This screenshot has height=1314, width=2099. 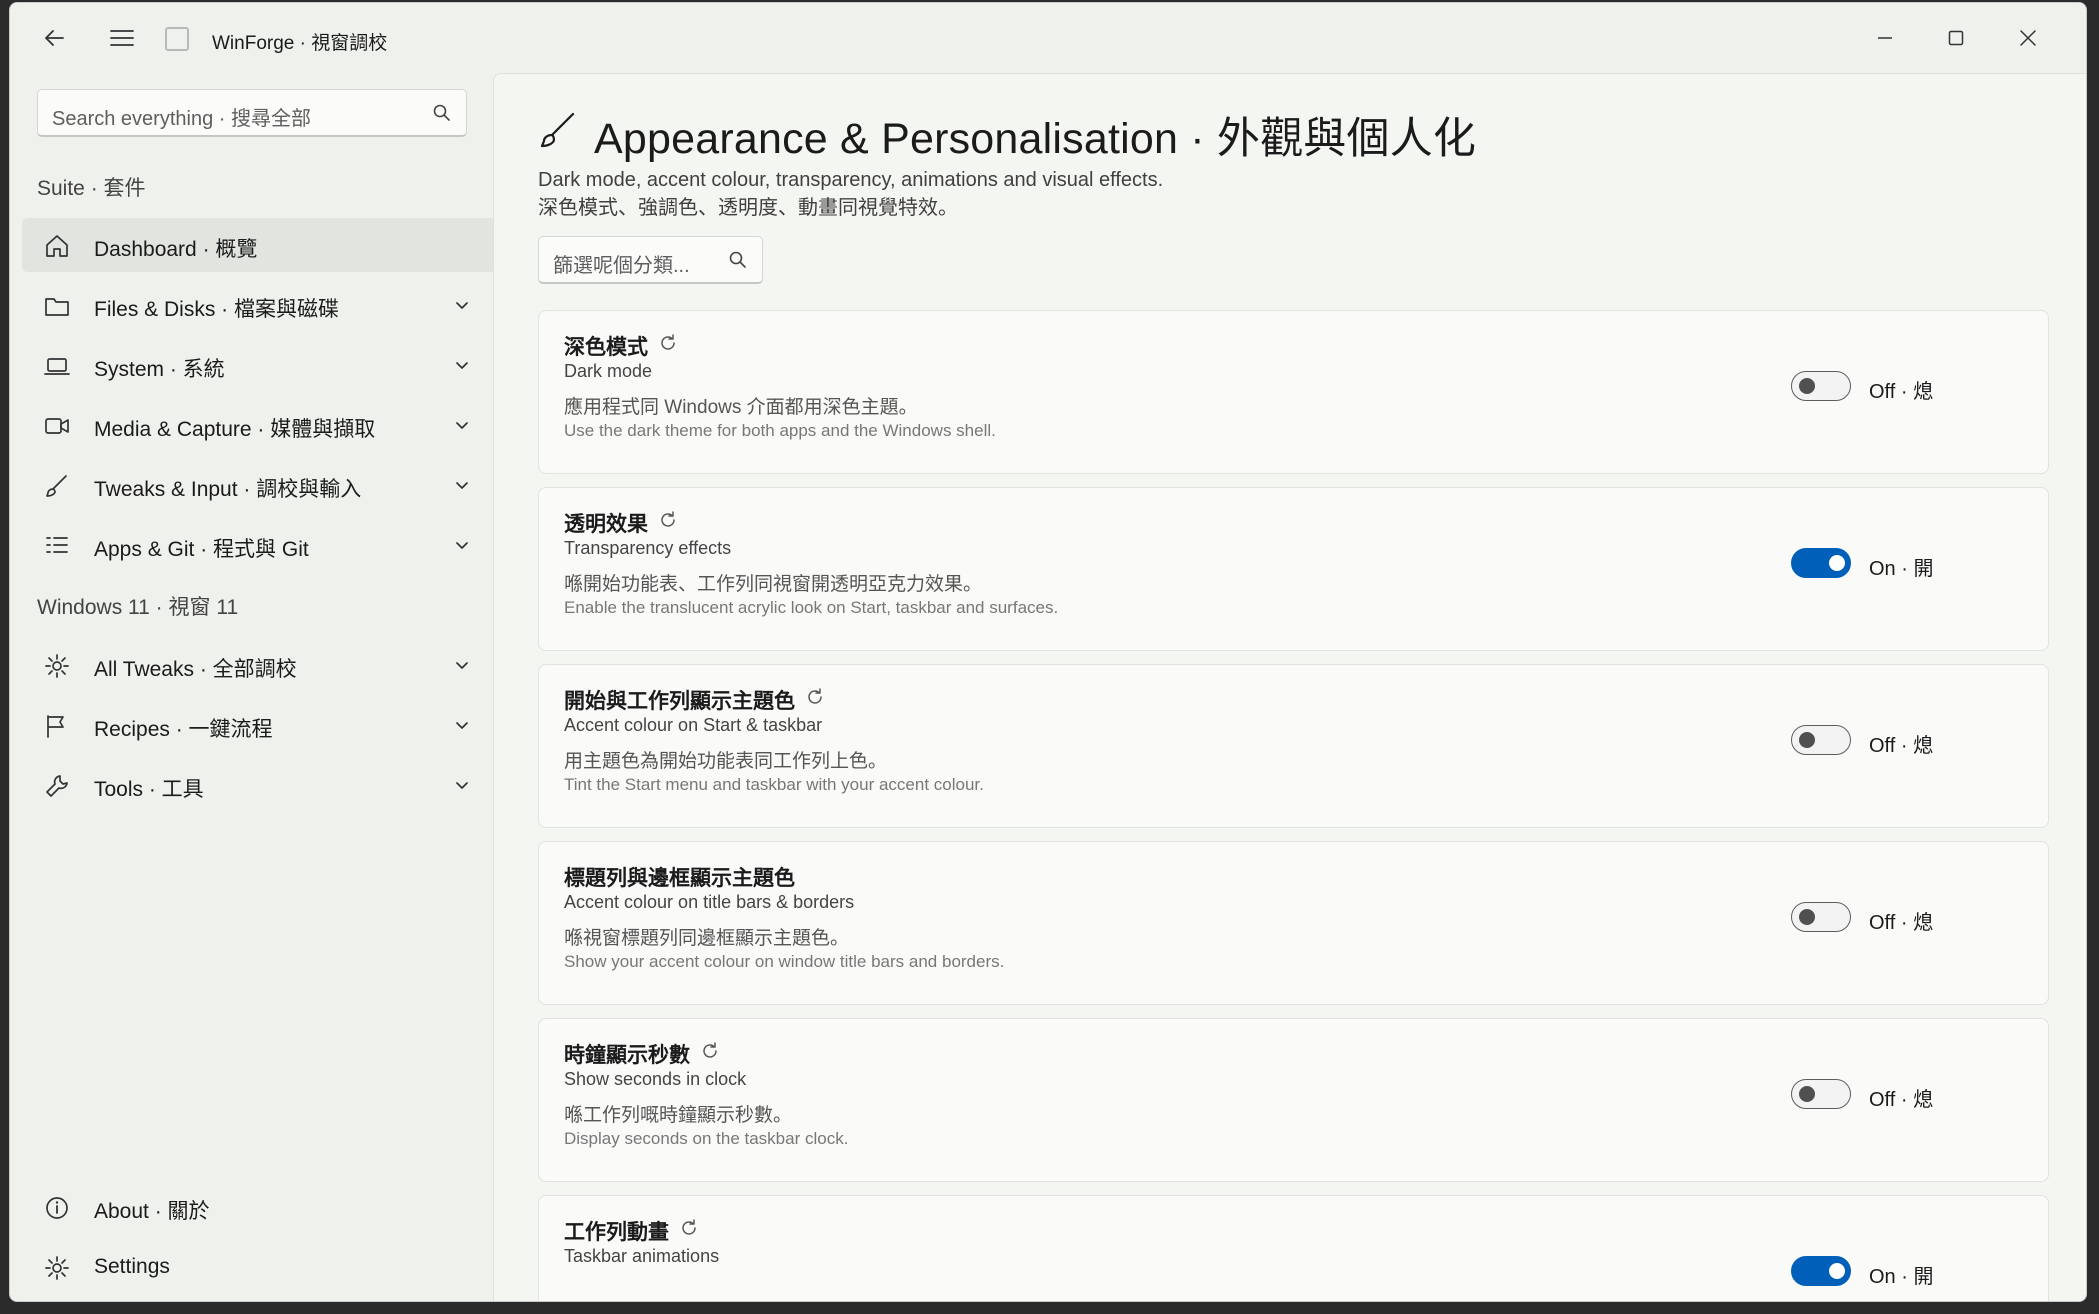 I want to click on hamburger-icon, so click(x=122, y=38).